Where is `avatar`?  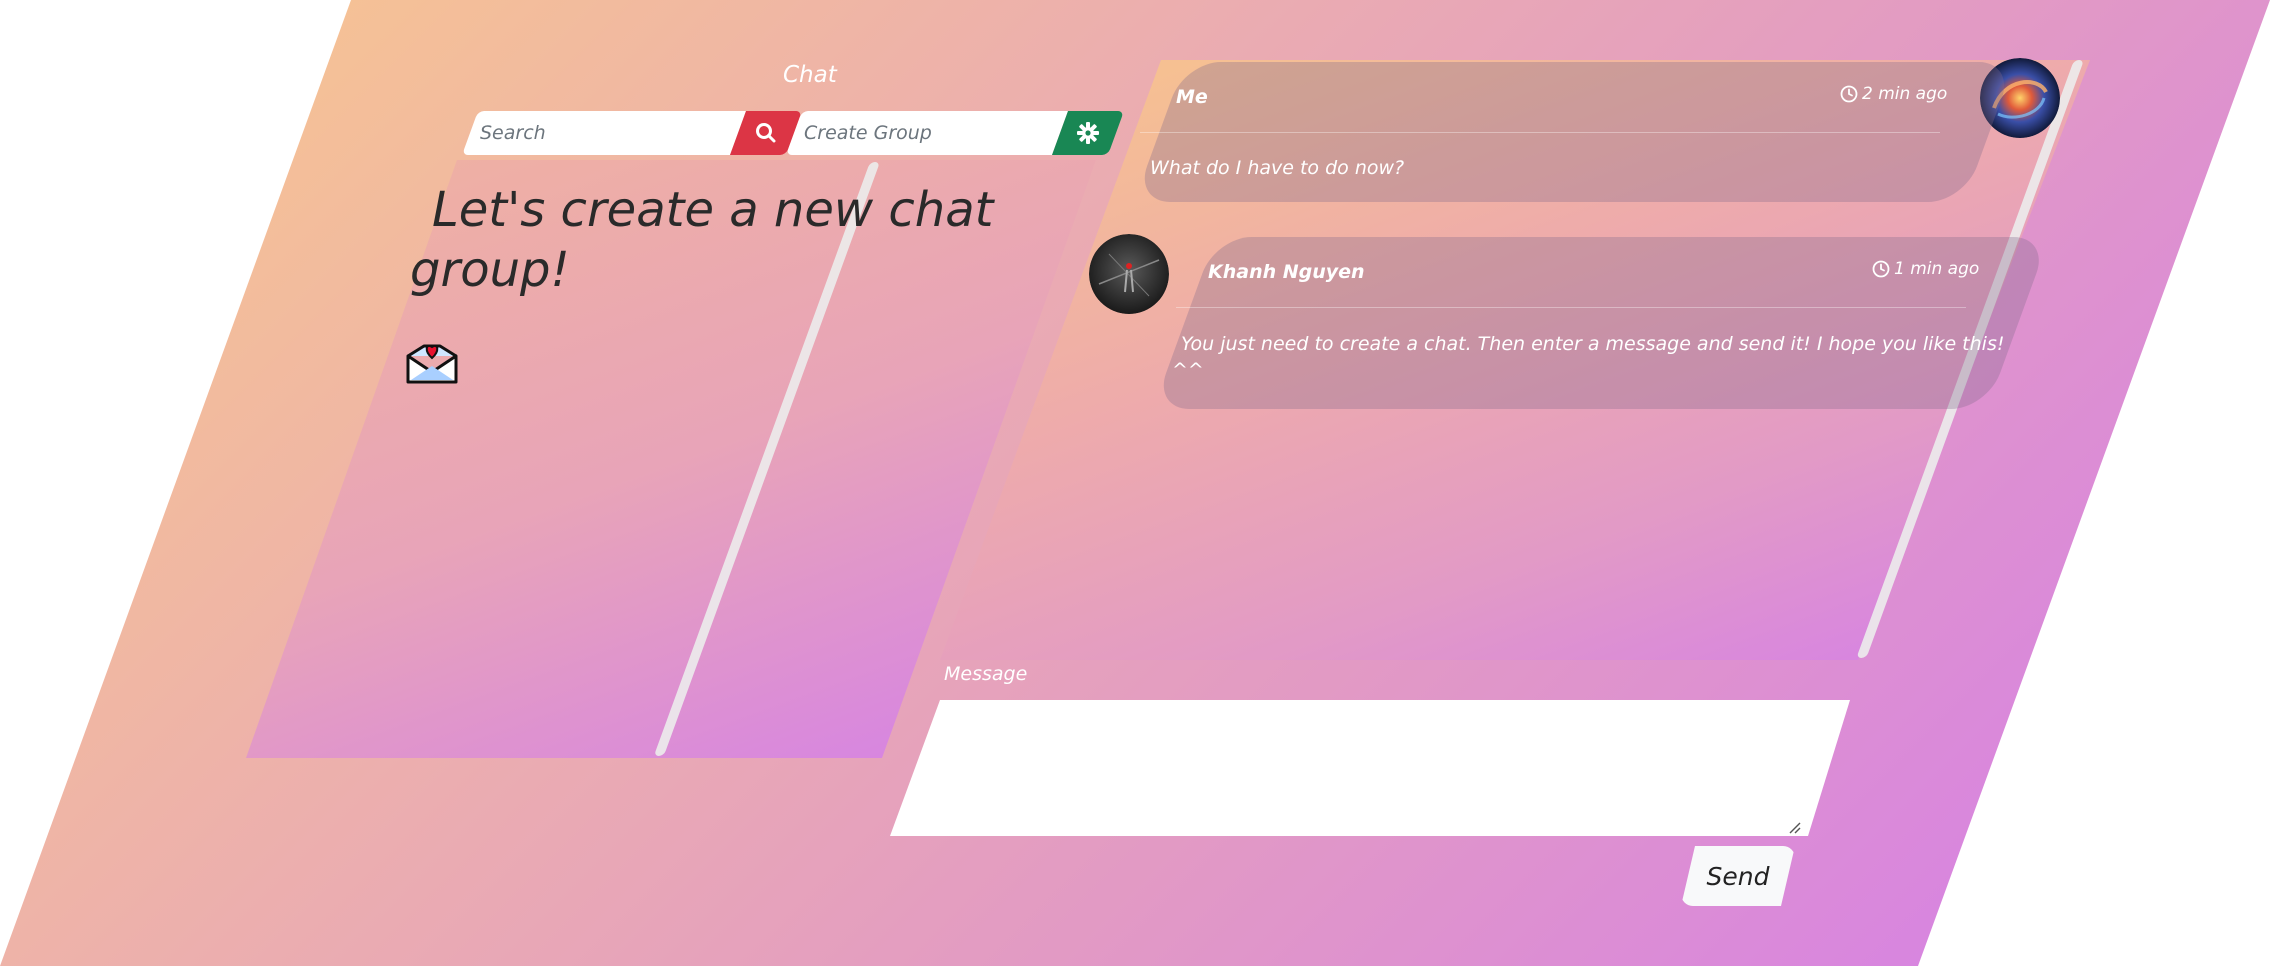 avatar is located at coordinates (1129, 274).